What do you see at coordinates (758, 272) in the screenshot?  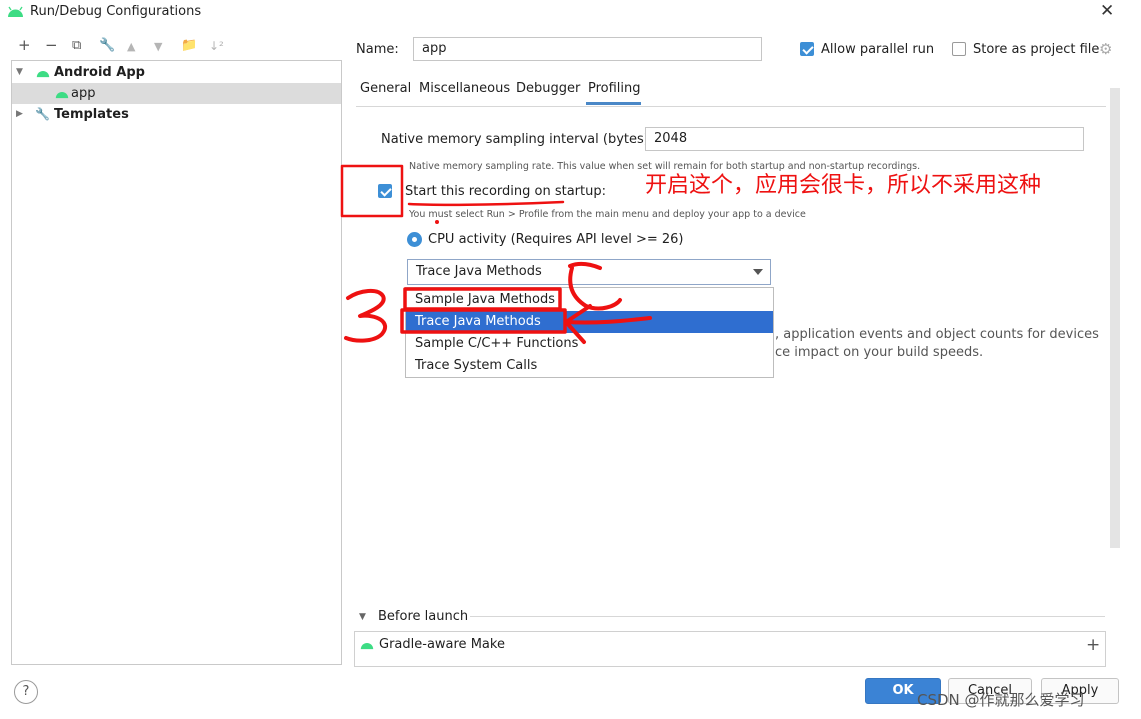 I see `chevron-down-icon` at bounding box center [758, 272].